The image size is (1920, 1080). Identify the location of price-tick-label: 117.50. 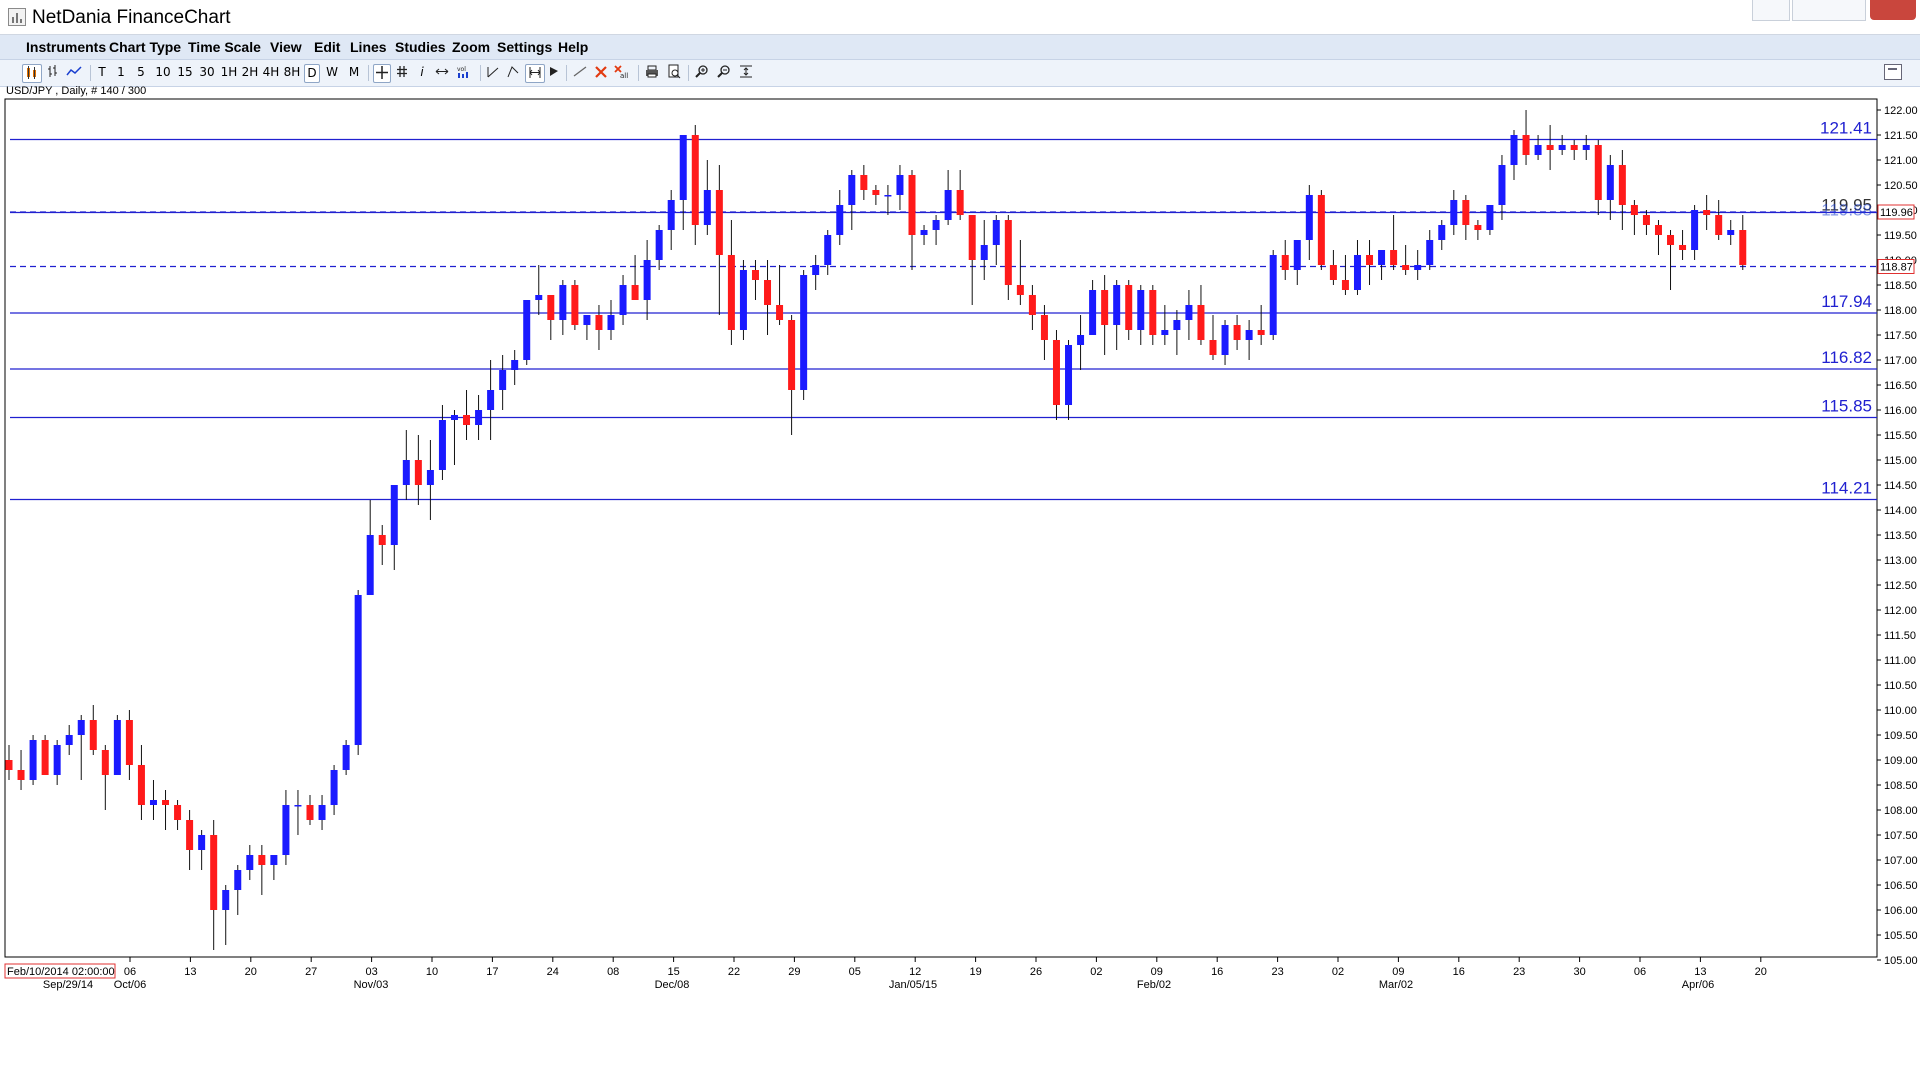
(1900, 336).